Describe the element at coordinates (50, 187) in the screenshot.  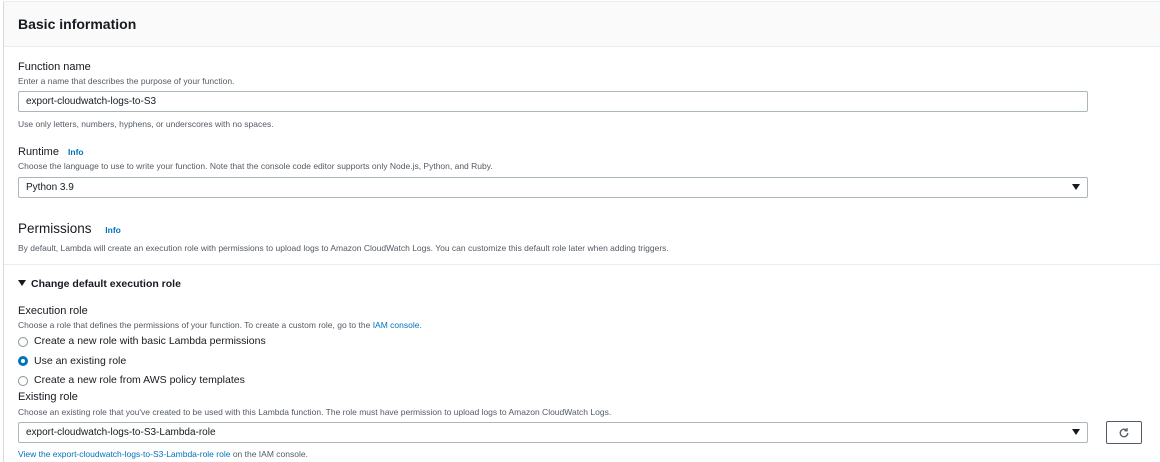
I see `runtime-selected-value: Python 3.9` at that location.